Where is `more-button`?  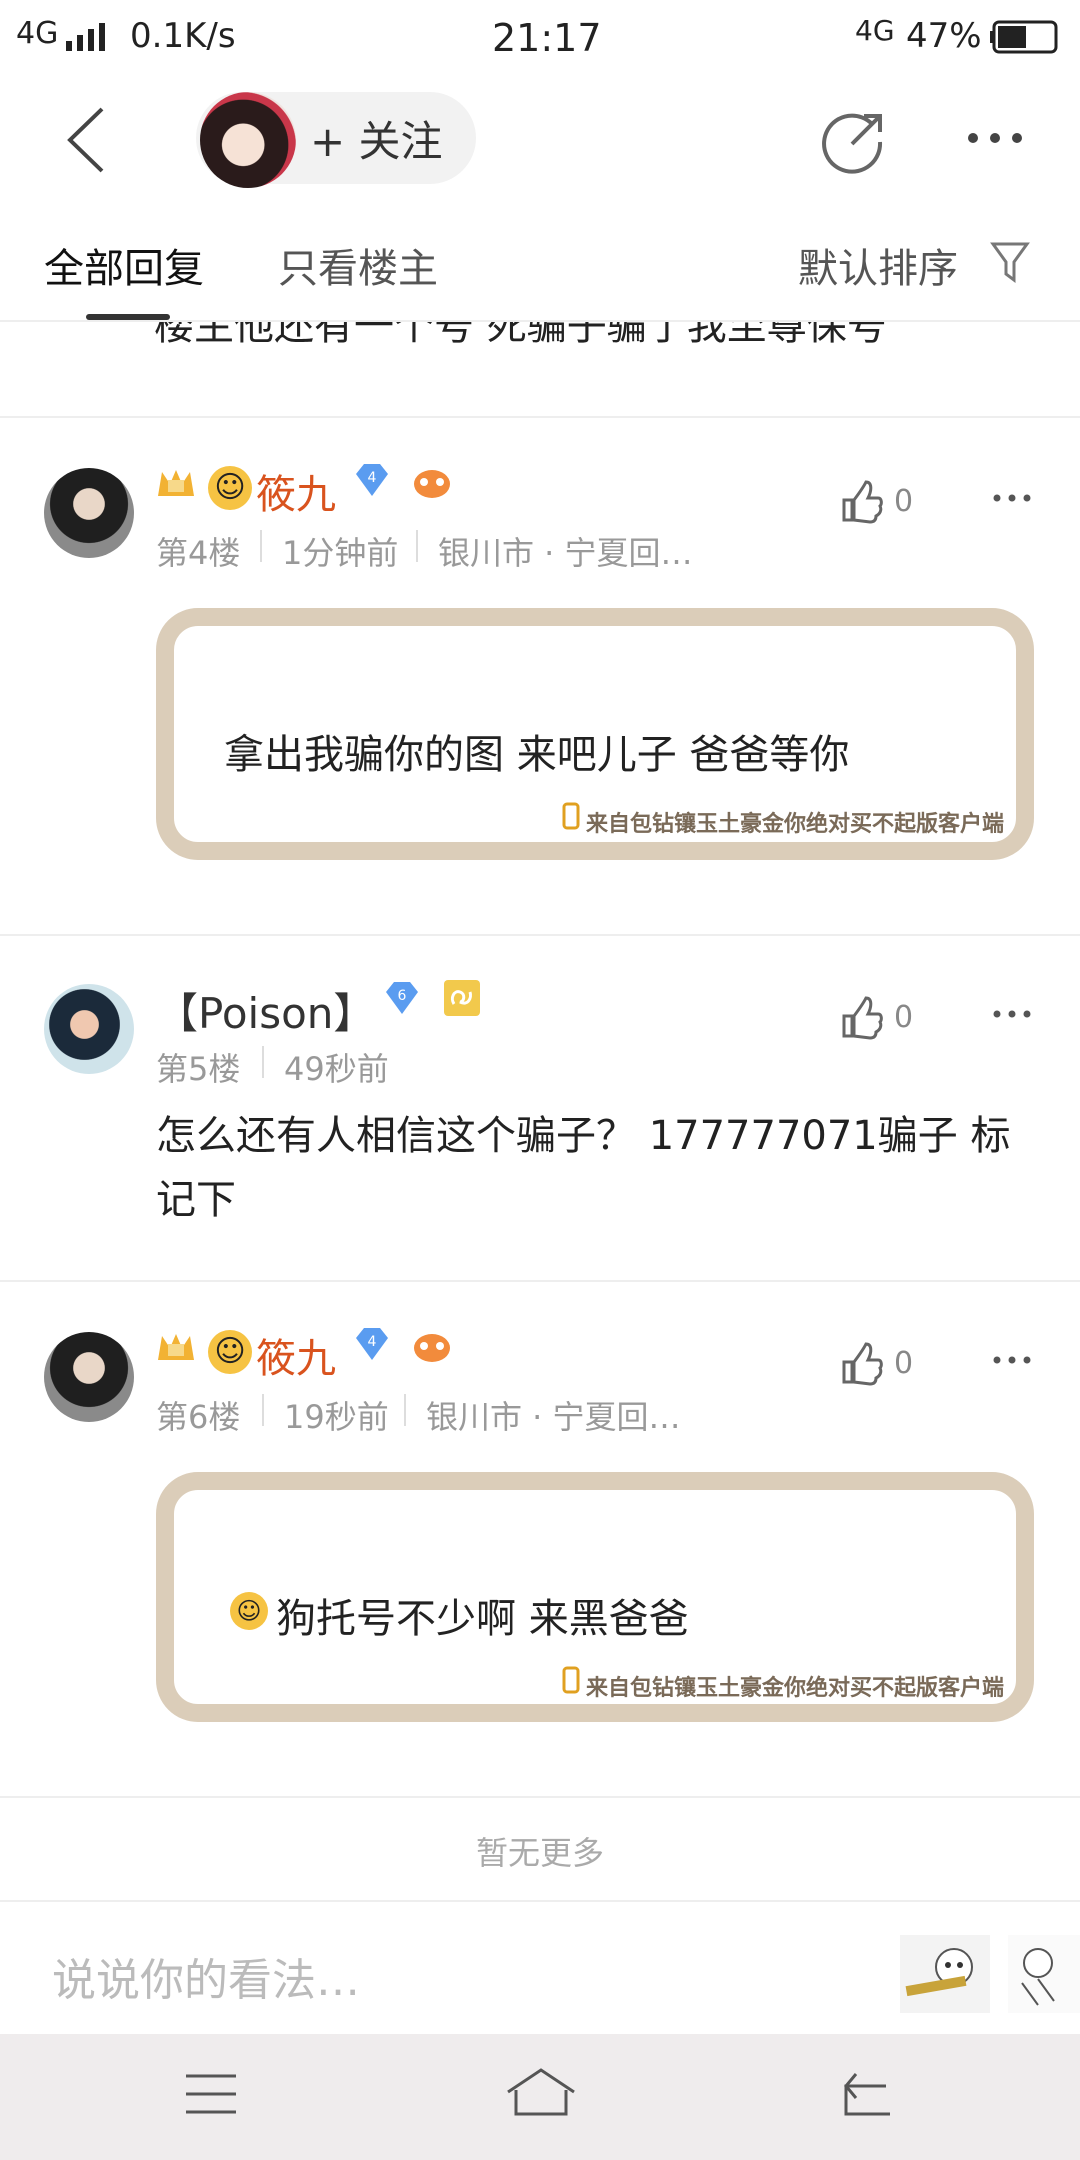
more-button is located at coordinates (995, 138).